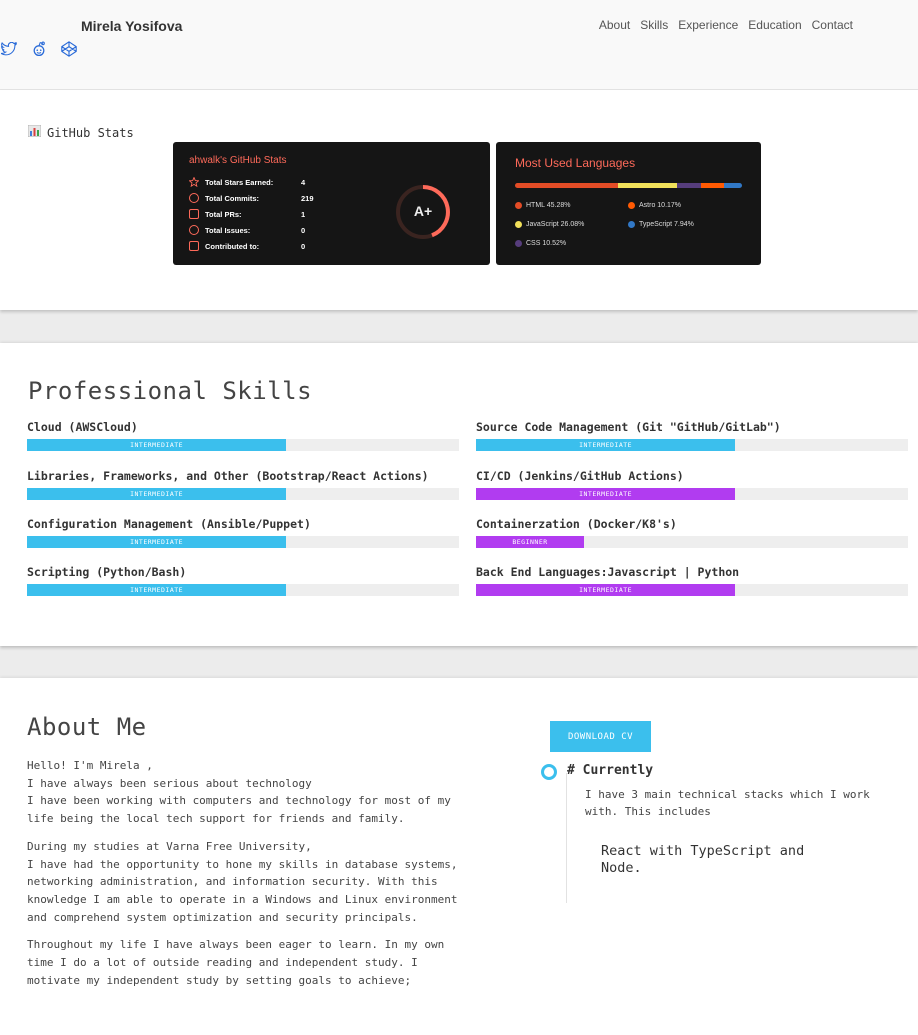 This screenshot has height=1035, width=918. Describe the element at coordinates (608, 572) in the screenshot. I see `skill-name: Back End Languages:Javascript | Python` at that location.